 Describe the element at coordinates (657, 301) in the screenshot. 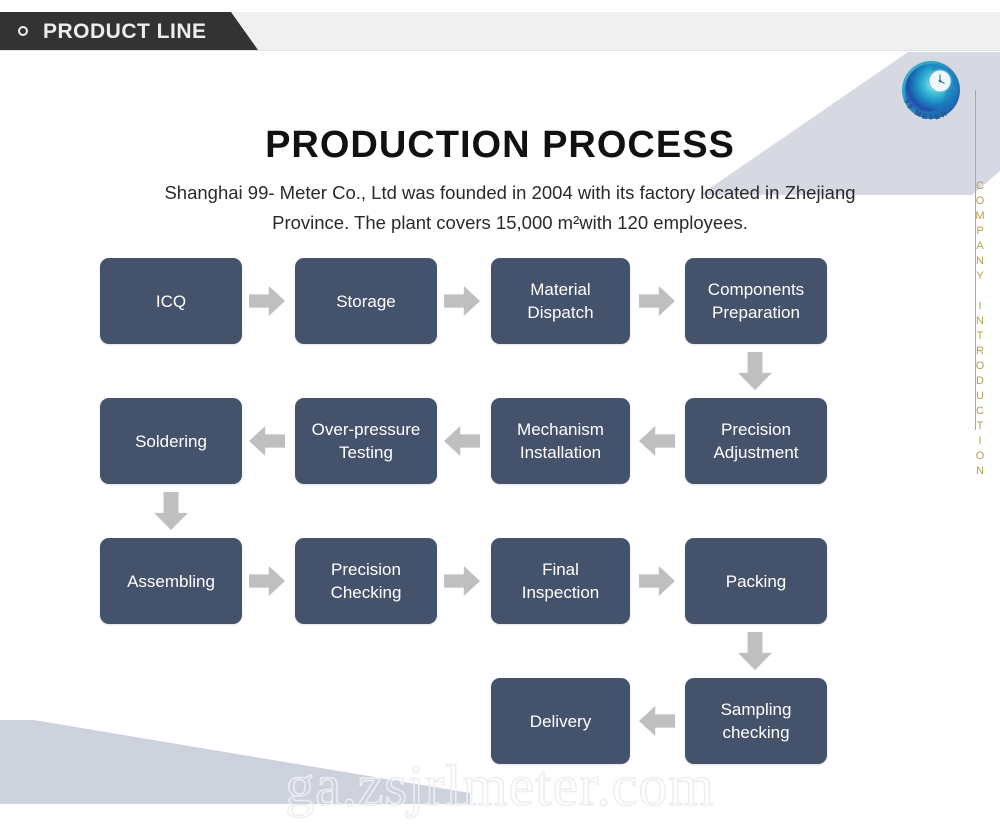

I see `arrow-material-dispatch-to-components-preparation` at that location.